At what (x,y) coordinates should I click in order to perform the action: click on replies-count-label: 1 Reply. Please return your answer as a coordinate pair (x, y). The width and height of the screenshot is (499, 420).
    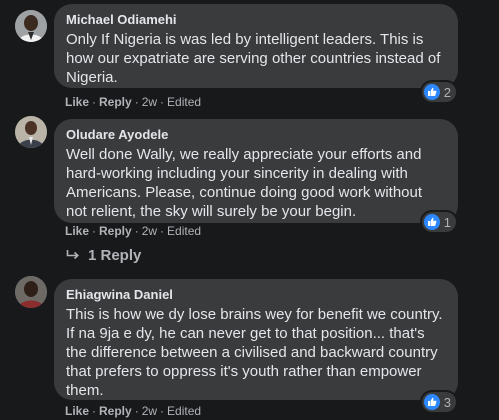
    Looking at the image, I should click on (114, 255).